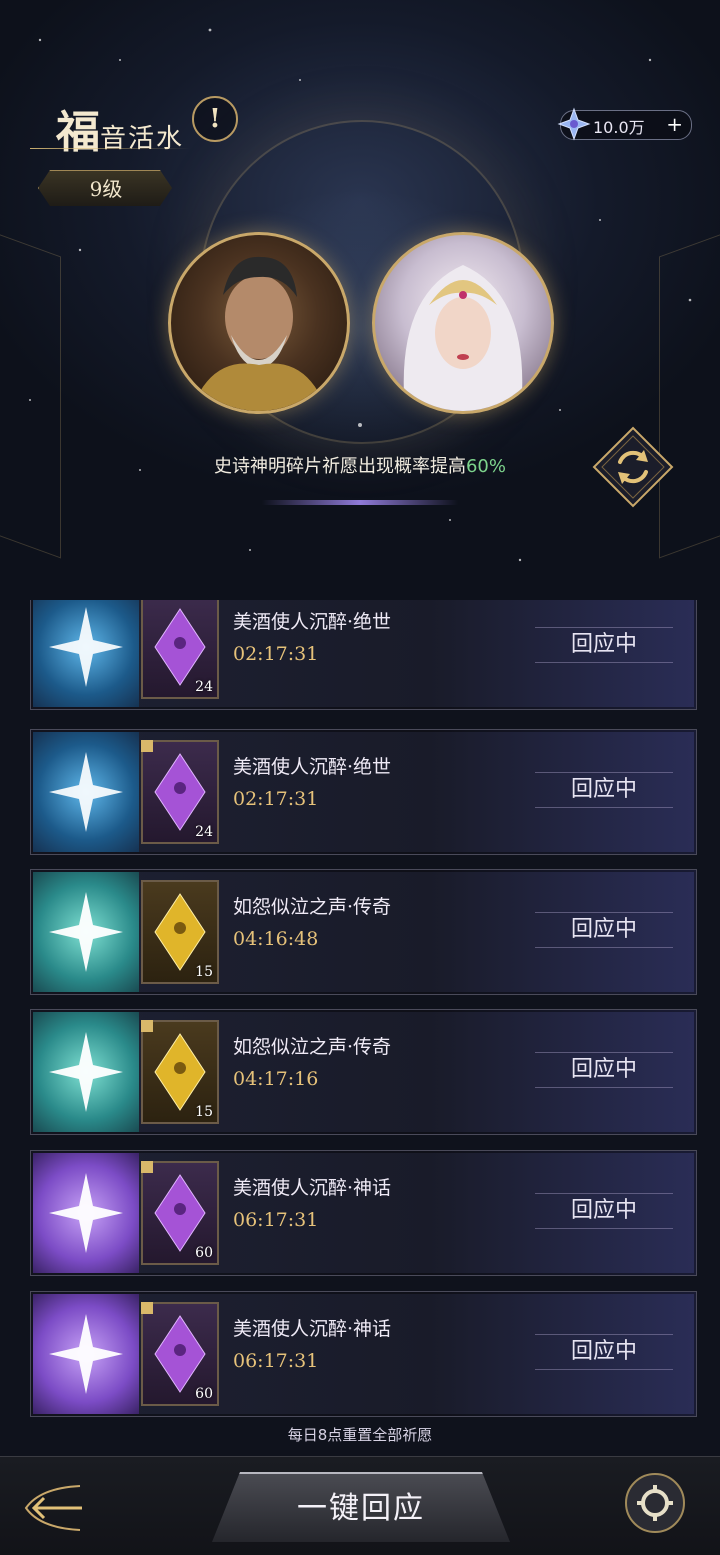 The image size is (720, 1555). I want to click on add-currency-button: +, so click(674, 124).